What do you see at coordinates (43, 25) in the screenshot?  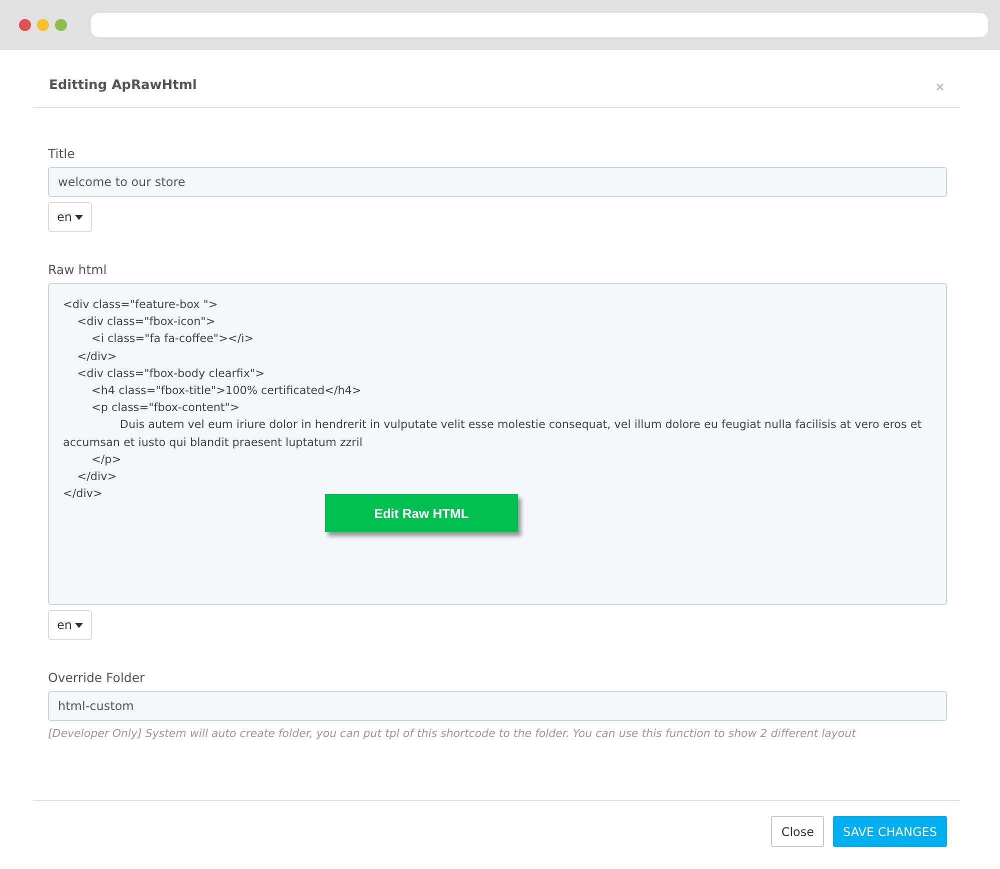 I see `minimize-dot-icon` at bounding box center [43, 25].